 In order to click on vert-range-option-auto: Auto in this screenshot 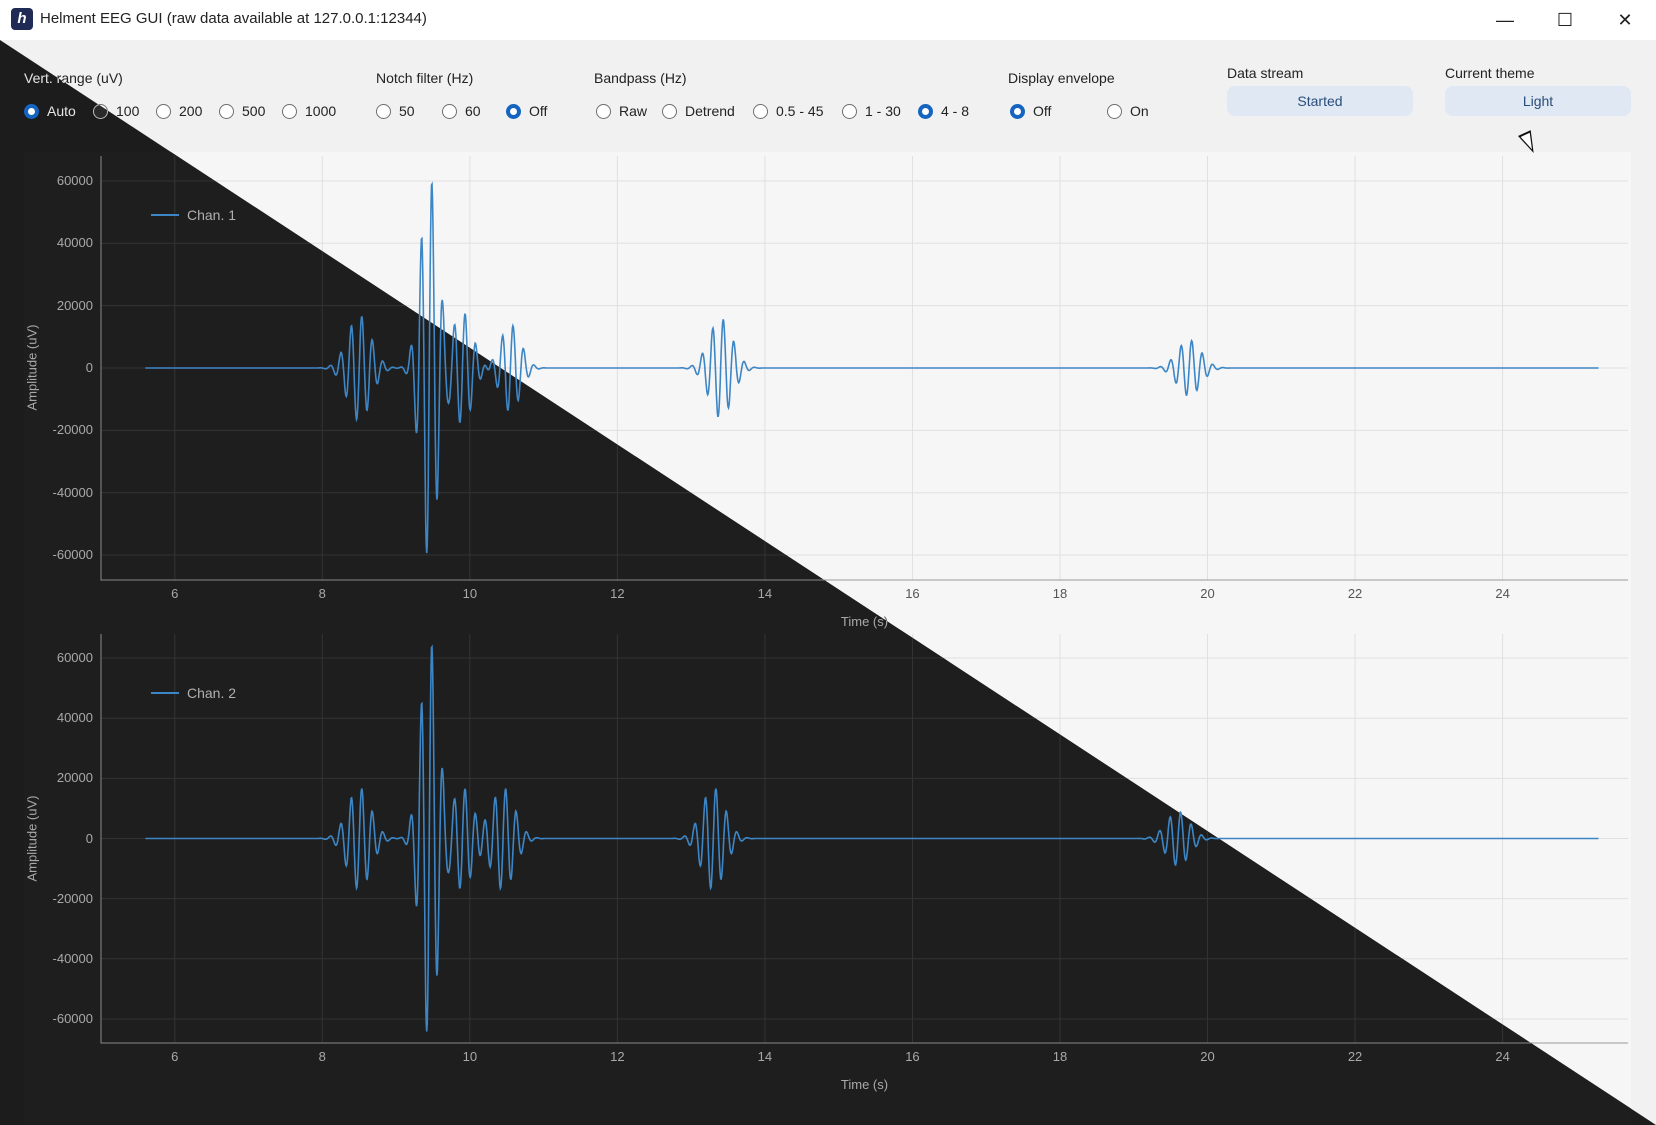, I will do `click(50, 111)`.